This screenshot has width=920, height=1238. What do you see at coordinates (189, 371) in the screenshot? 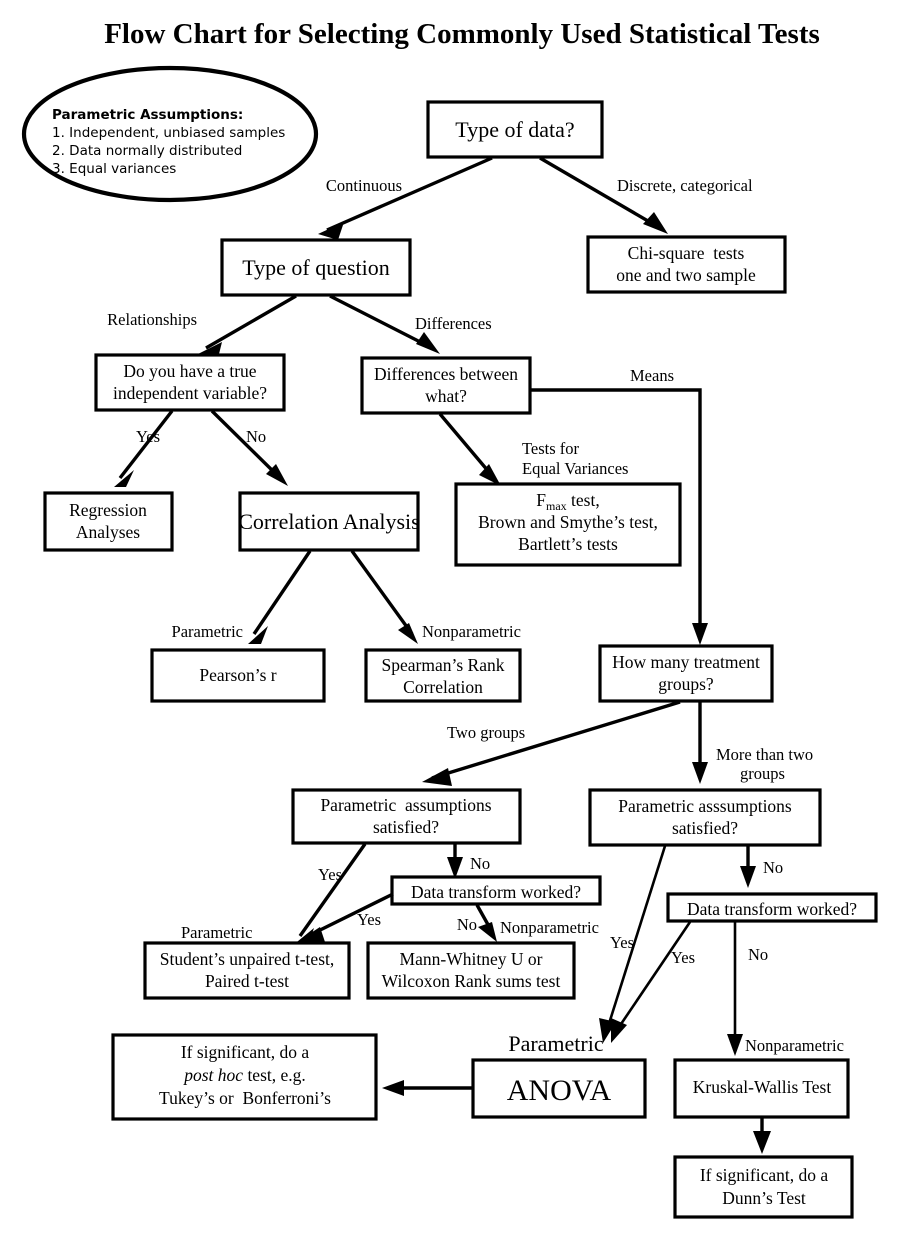
I see `node-true-iv-label-1: Do you have a true` at bounding box center [189, 371].